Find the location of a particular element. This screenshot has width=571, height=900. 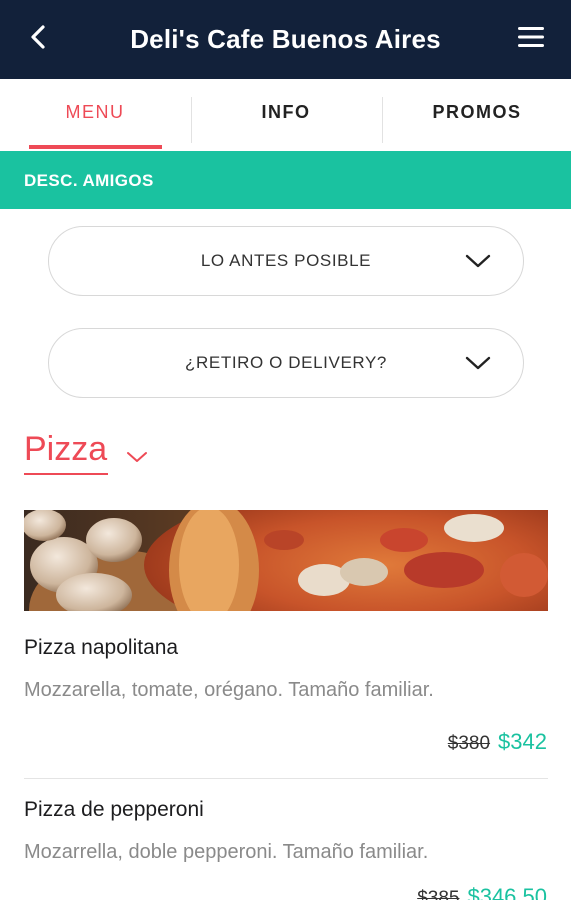

page-title: Deli's Cafe Buenos Aires is located at coordinates (285, 39).